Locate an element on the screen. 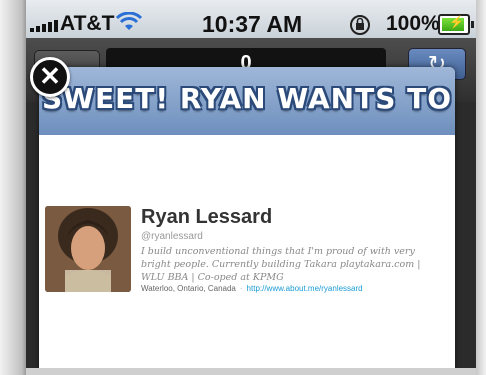 Image resolution: width=486 pixels, height=375 pixels. wifi-icon is located at coordinates (129, 24).